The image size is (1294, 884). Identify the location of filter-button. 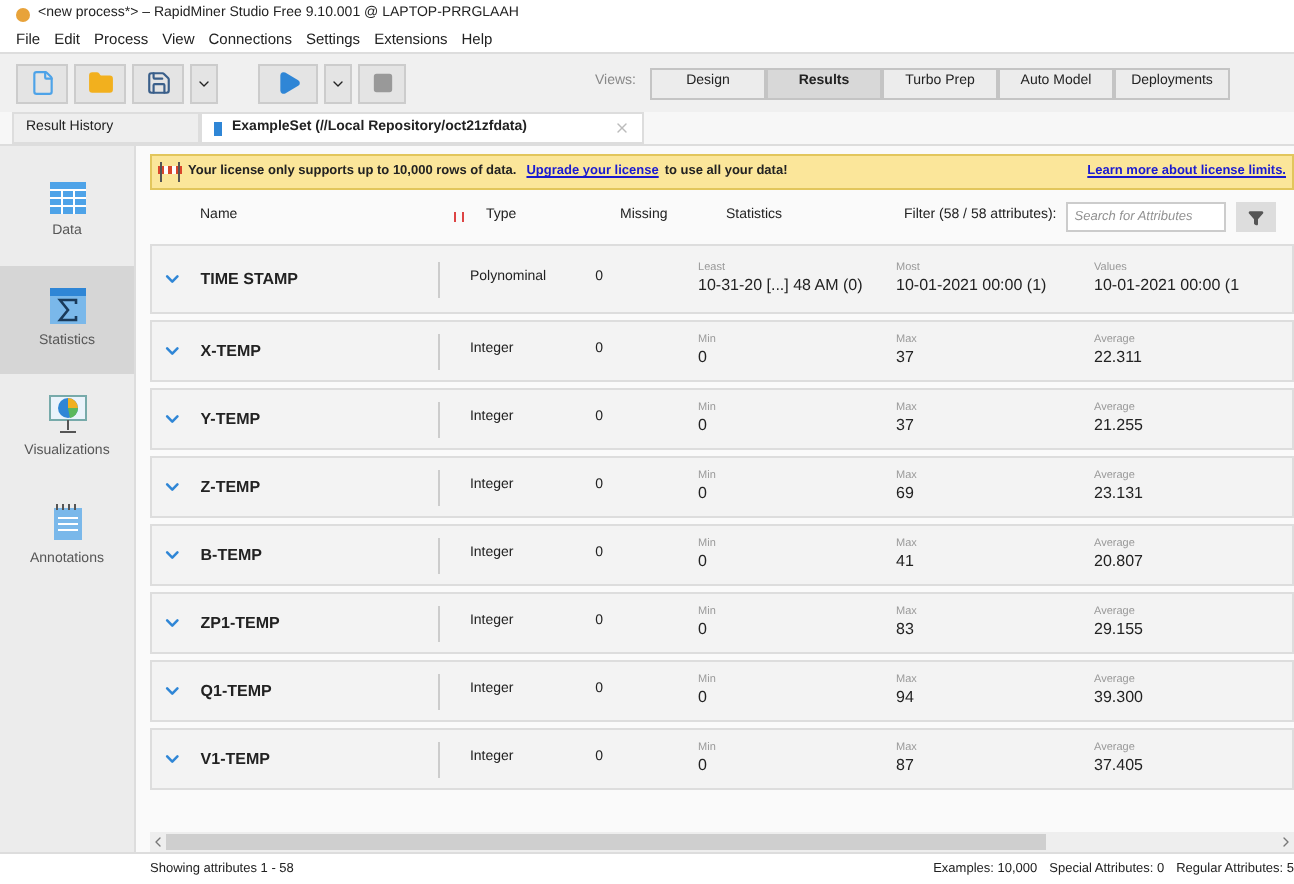
(1256, 217).